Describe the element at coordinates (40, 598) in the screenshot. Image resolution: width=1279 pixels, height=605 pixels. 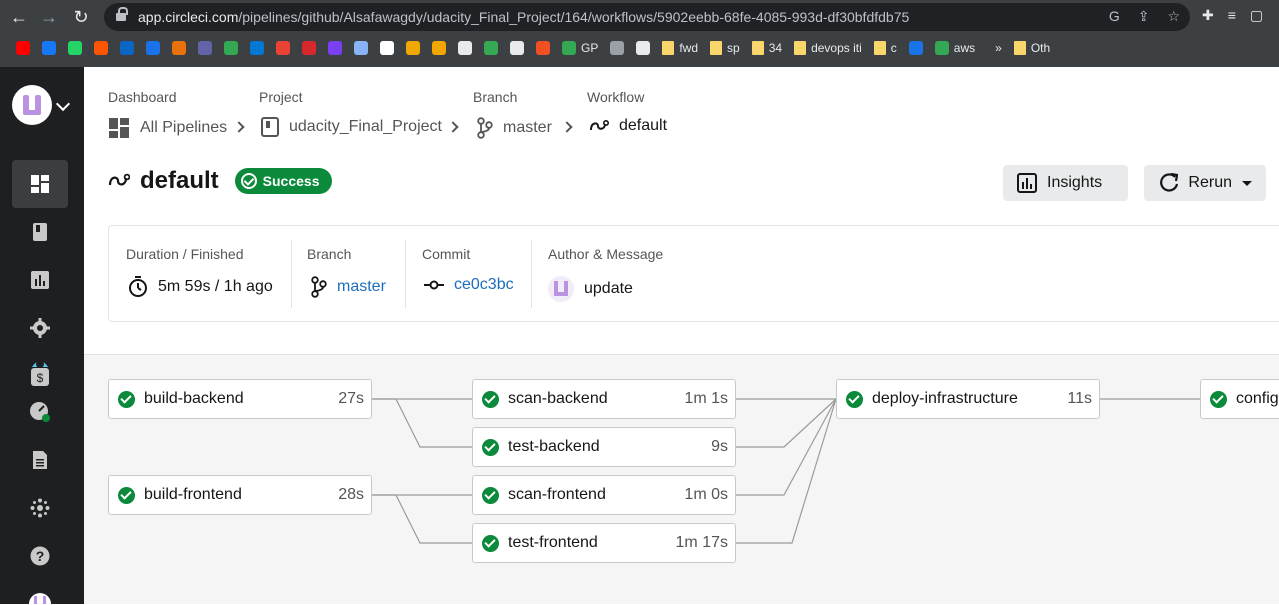
I see `user-avatar` at that location.